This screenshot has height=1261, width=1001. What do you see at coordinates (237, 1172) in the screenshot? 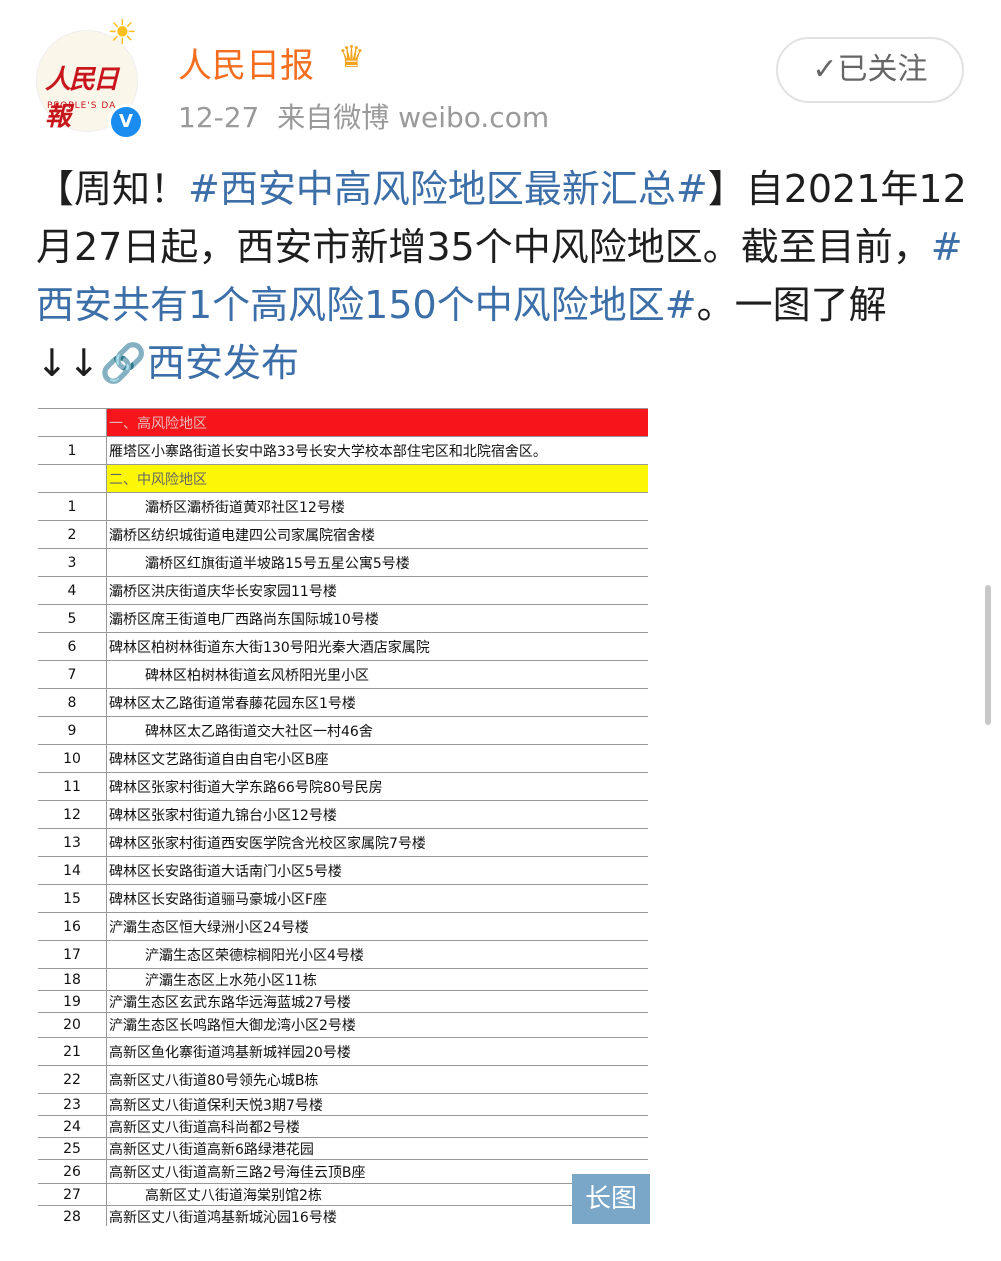
I see `row-address: 高新区丈八街道高新三路2号海佳云顶B座` at bounding box center [237, 1172].